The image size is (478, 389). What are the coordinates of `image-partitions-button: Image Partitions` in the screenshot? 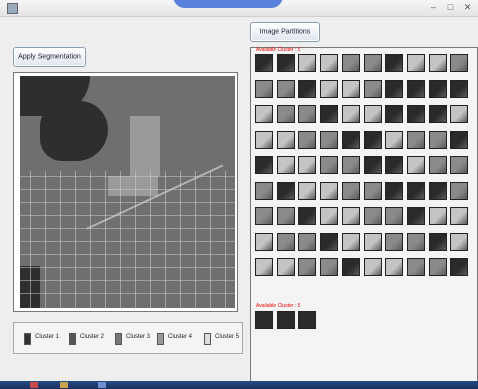 It's located at (285, 32).